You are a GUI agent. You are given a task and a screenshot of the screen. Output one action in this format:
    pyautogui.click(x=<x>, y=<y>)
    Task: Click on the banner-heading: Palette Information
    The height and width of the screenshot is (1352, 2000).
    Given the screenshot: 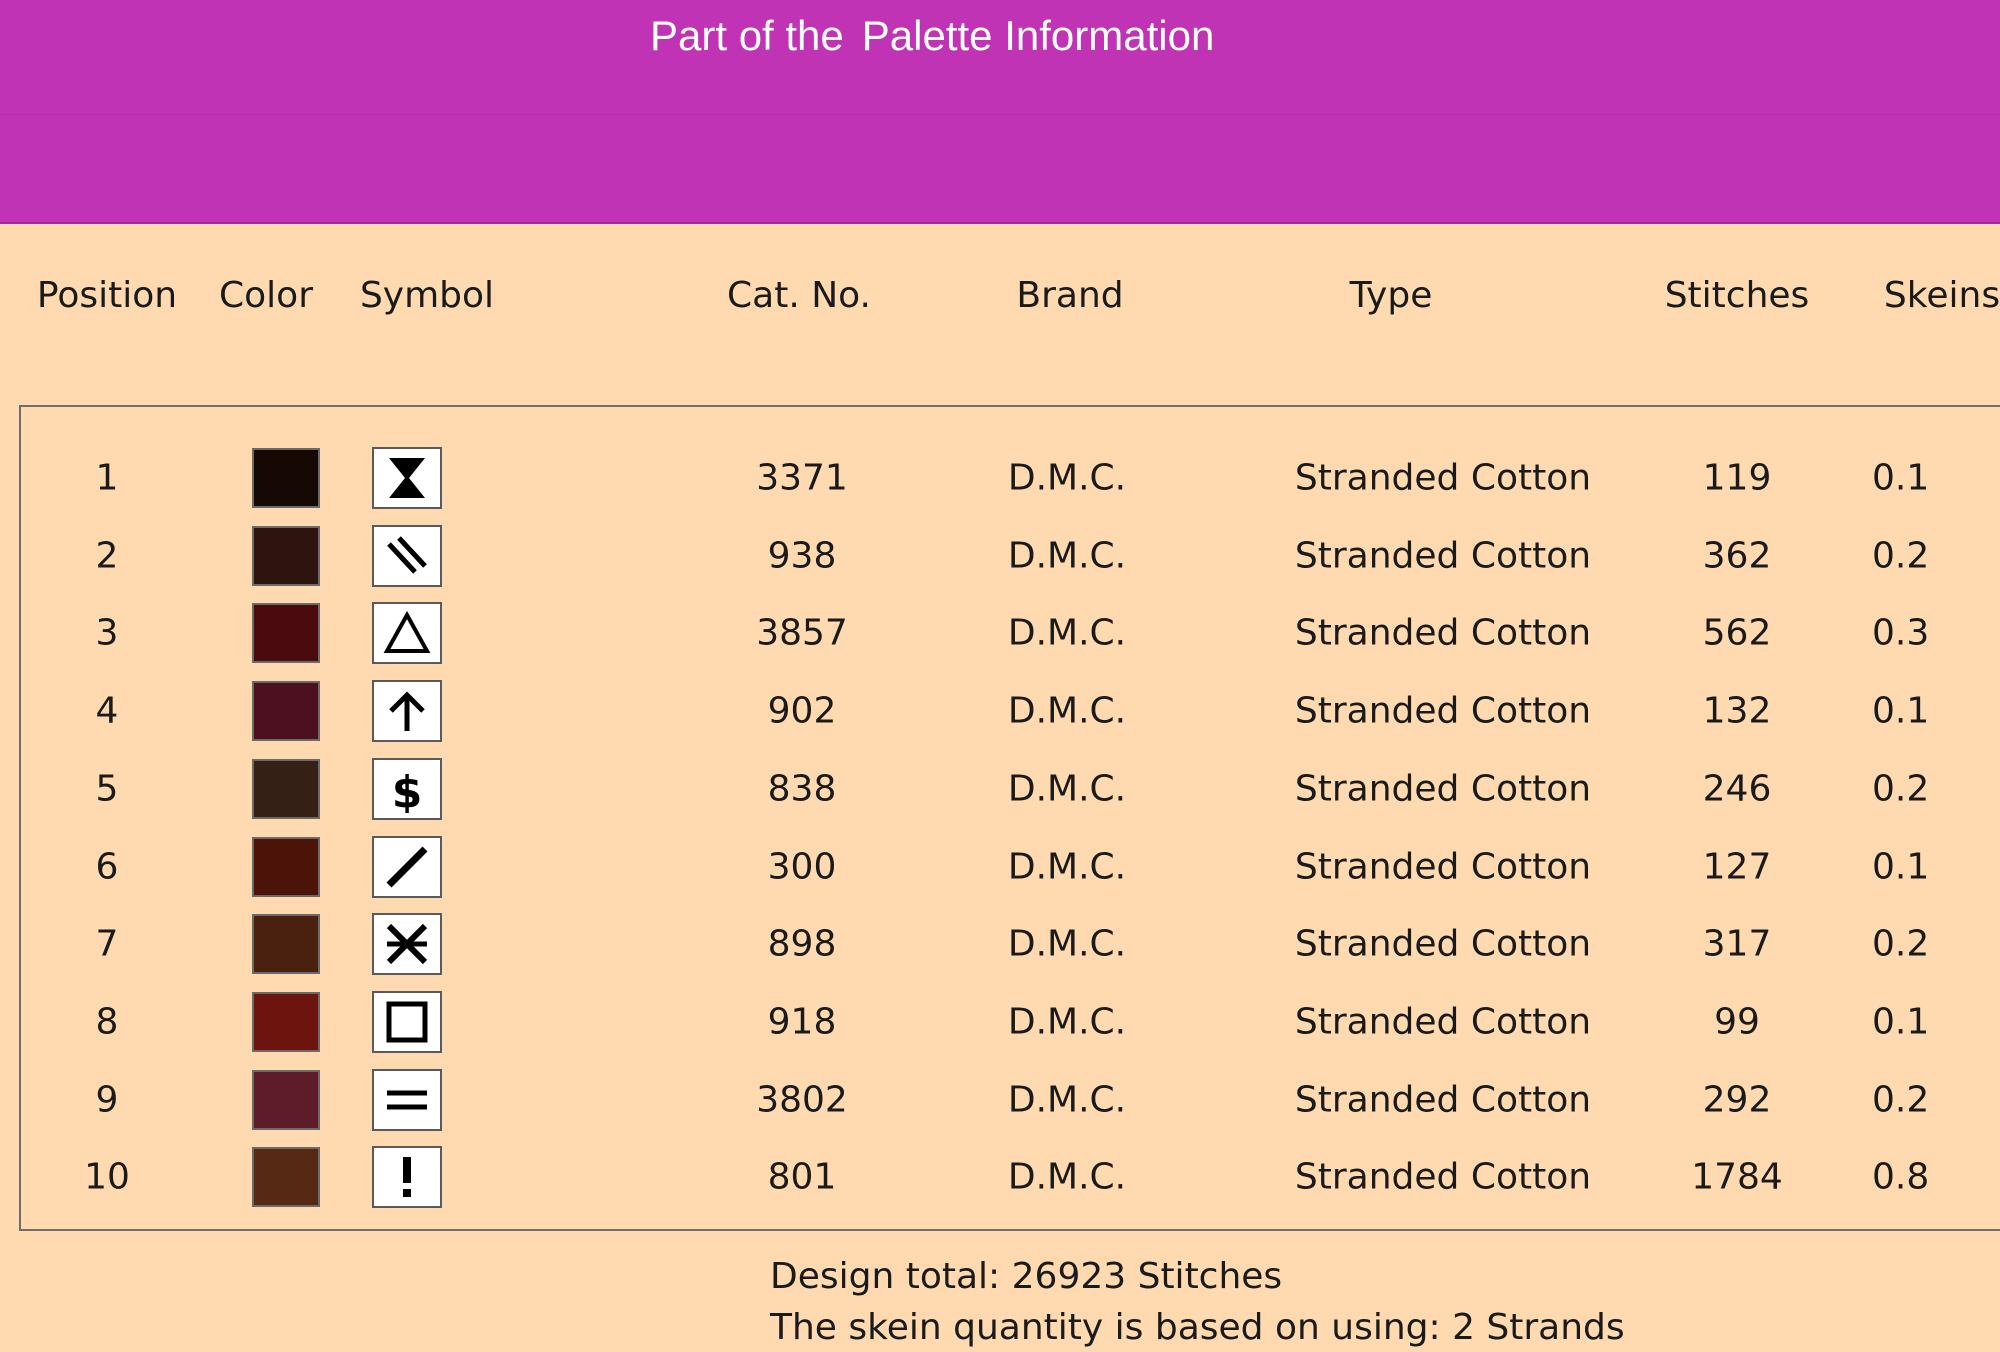 What is the action you would take?
    pyautogui.click(x=1038, y=35)
    